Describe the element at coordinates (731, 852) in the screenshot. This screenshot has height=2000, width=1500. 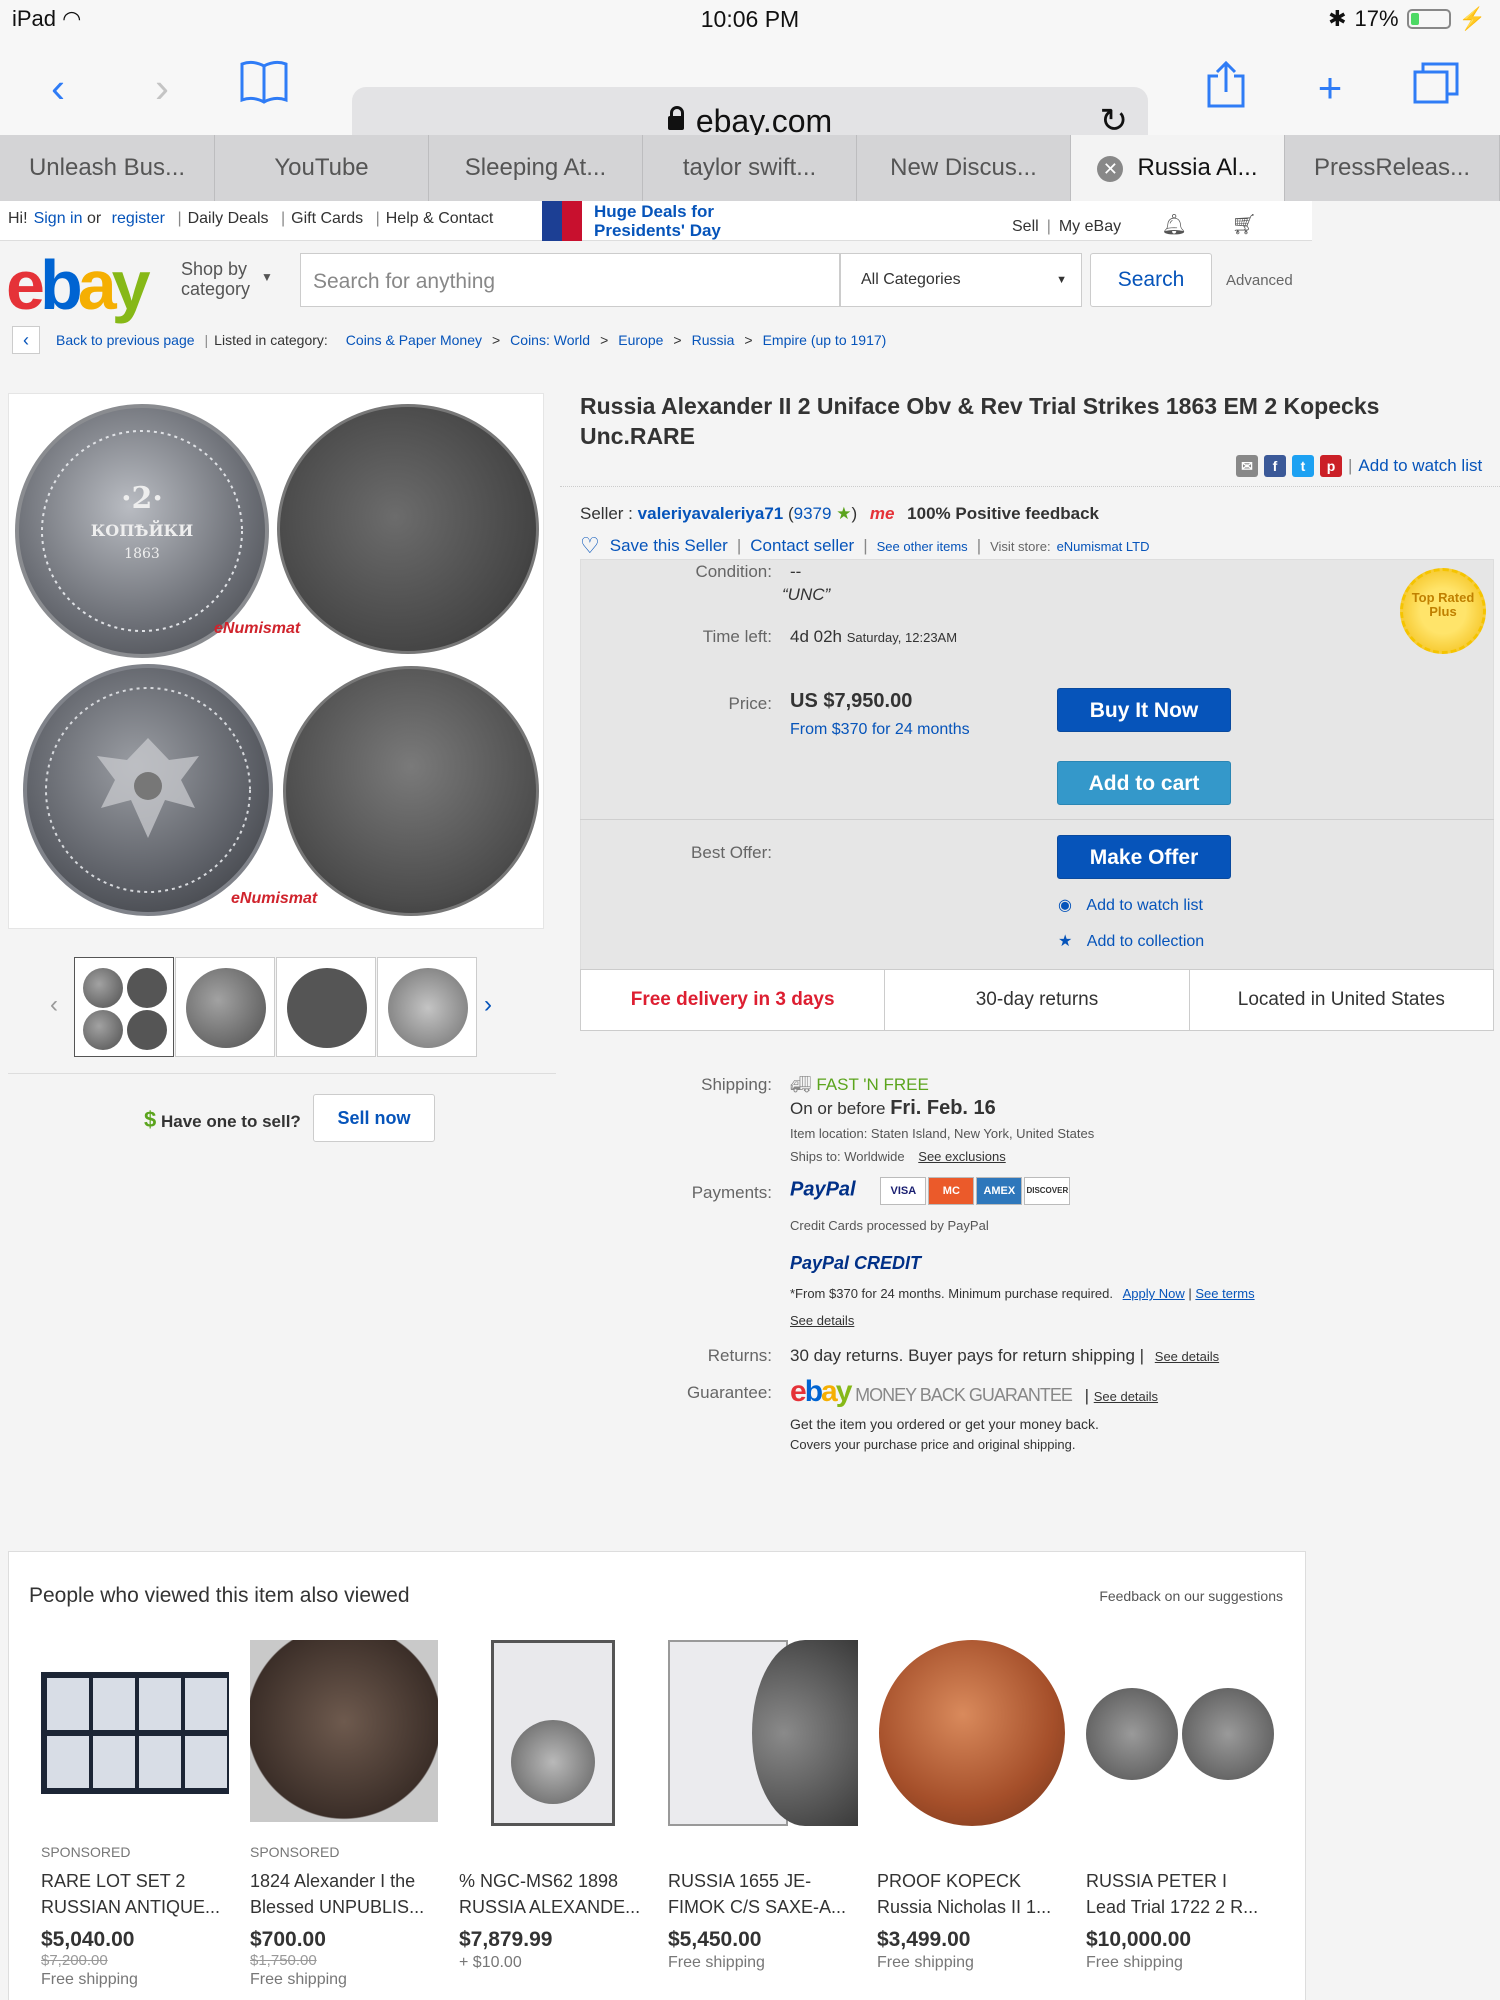
I see `best-offer-label: Best Offer:` at that location.